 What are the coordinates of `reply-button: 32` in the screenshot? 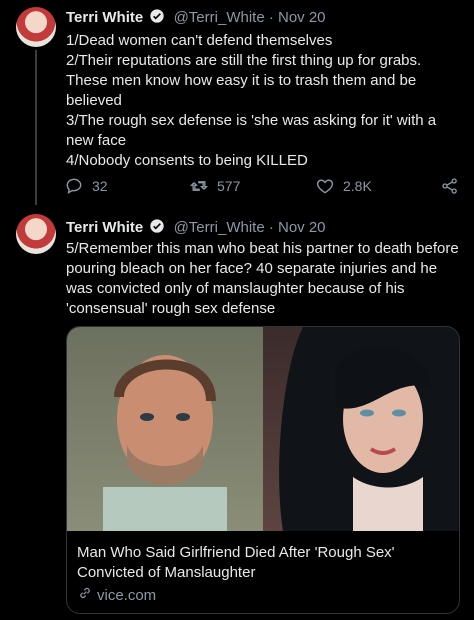 It's located at (86, 186).